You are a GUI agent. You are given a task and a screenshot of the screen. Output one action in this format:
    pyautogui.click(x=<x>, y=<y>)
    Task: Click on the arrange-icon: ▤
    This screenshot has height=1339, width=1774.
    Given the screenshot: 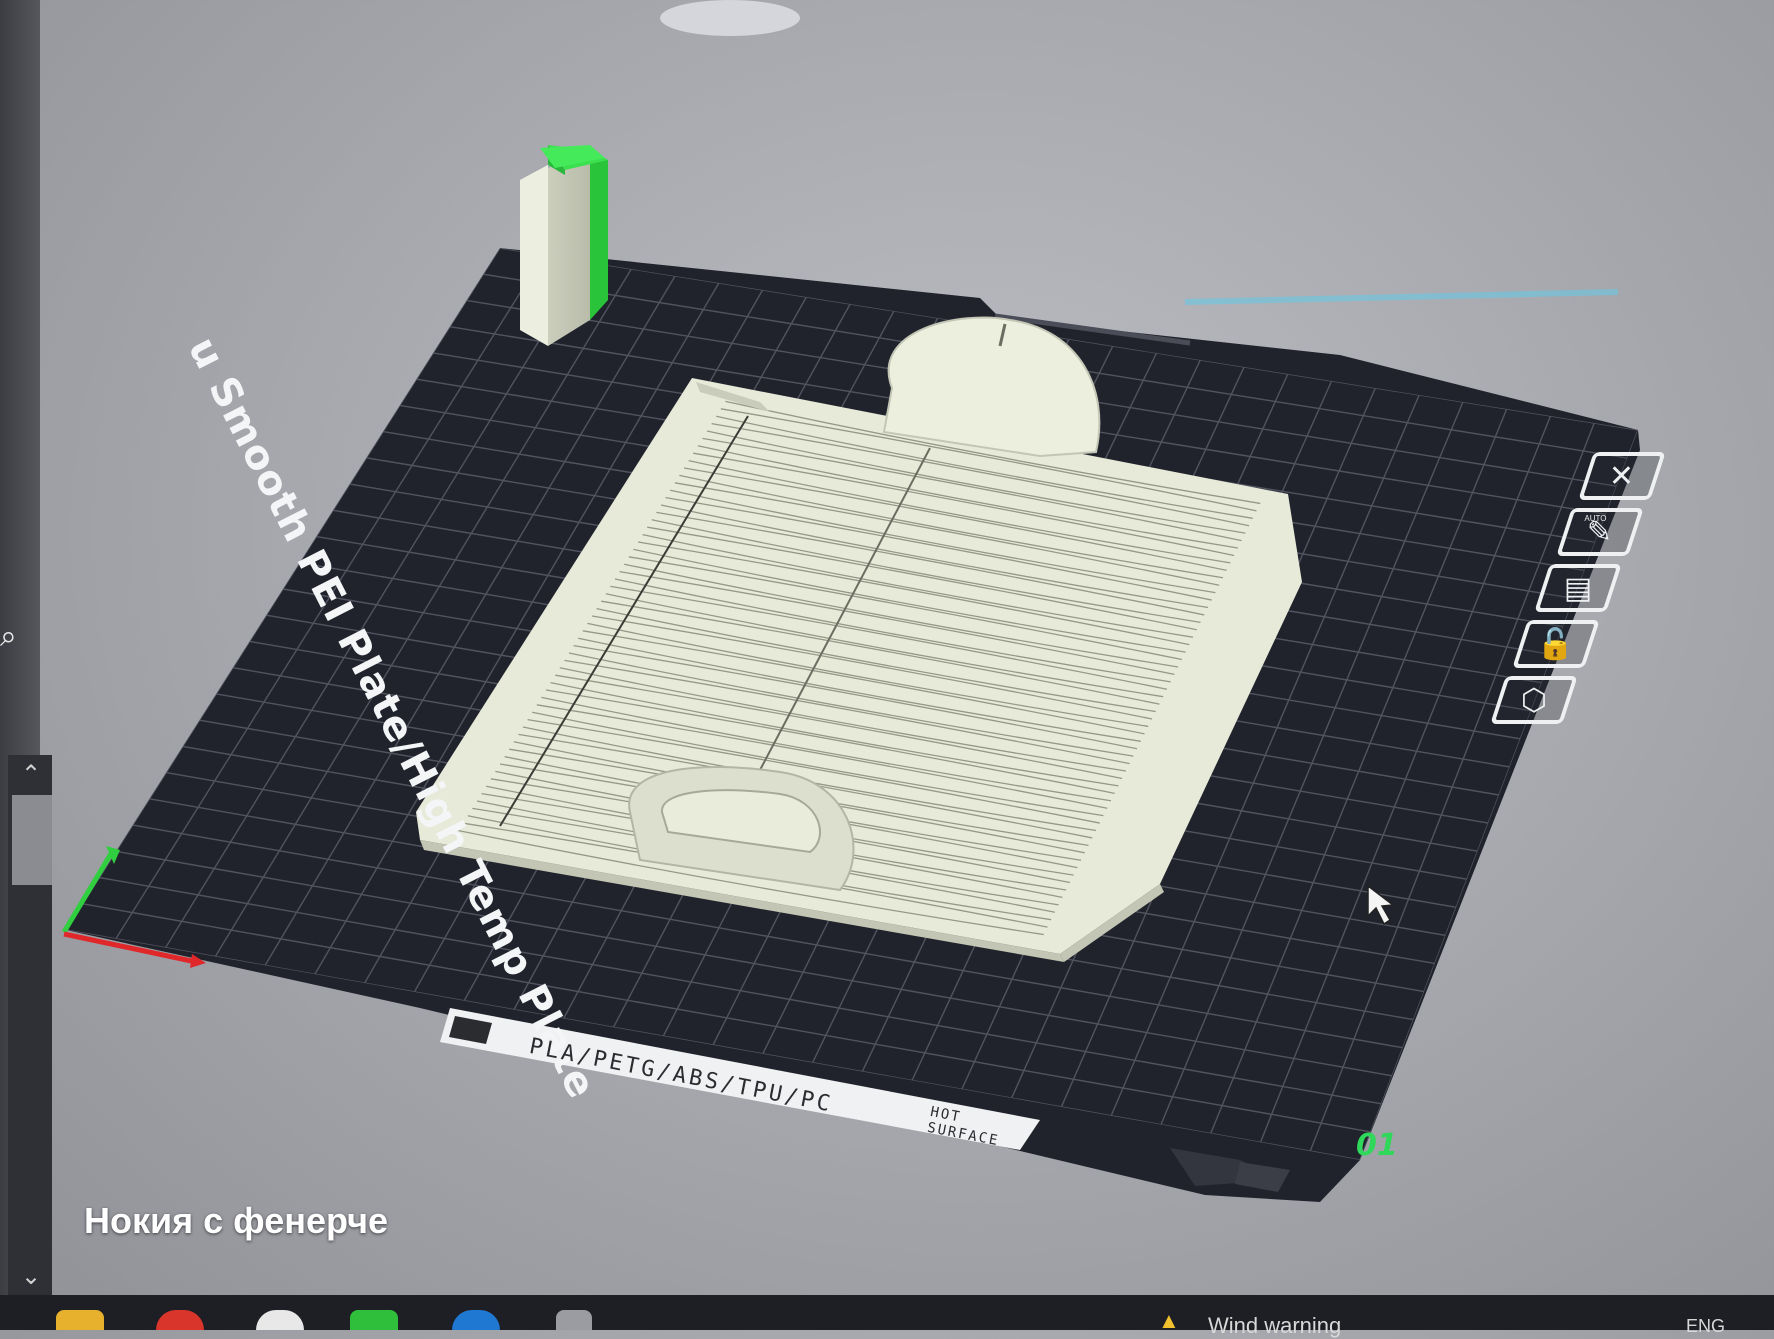 What is the action you would take?
    pyautogui.click(x=1578, y=588)
    